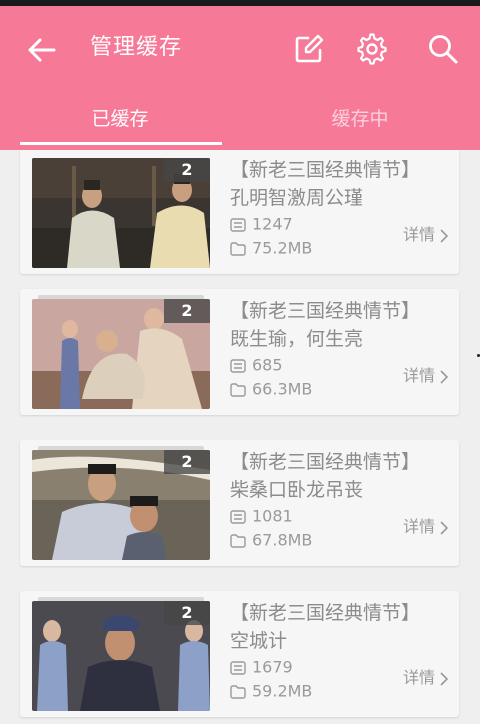  I want to click on item-title: 柴桑口卧龙吊丧, so click(297, 490).